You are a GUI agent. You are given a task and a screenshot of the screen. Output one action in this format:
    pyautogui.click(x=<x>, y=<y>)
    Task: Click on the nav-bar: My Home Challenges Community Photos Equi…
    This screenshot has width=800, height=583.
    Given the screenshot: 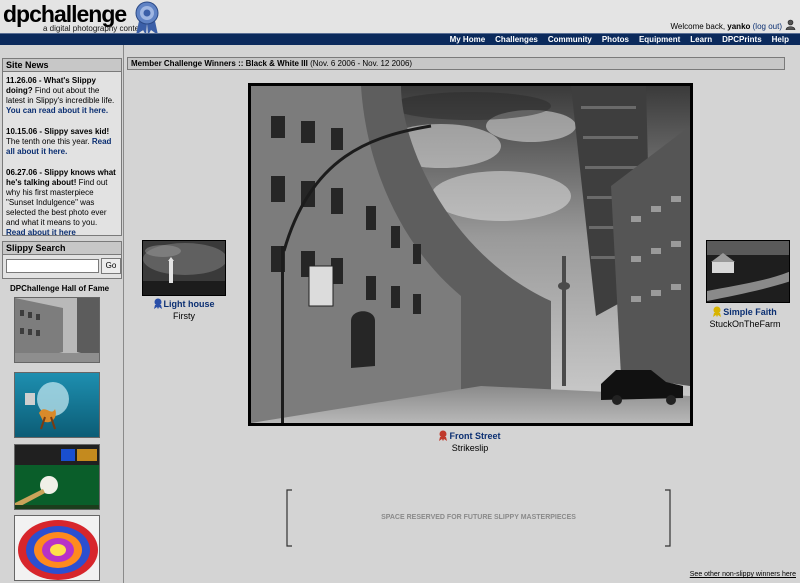 What is the action you would take?
    pyautogui.click(x=400, y=39)
    